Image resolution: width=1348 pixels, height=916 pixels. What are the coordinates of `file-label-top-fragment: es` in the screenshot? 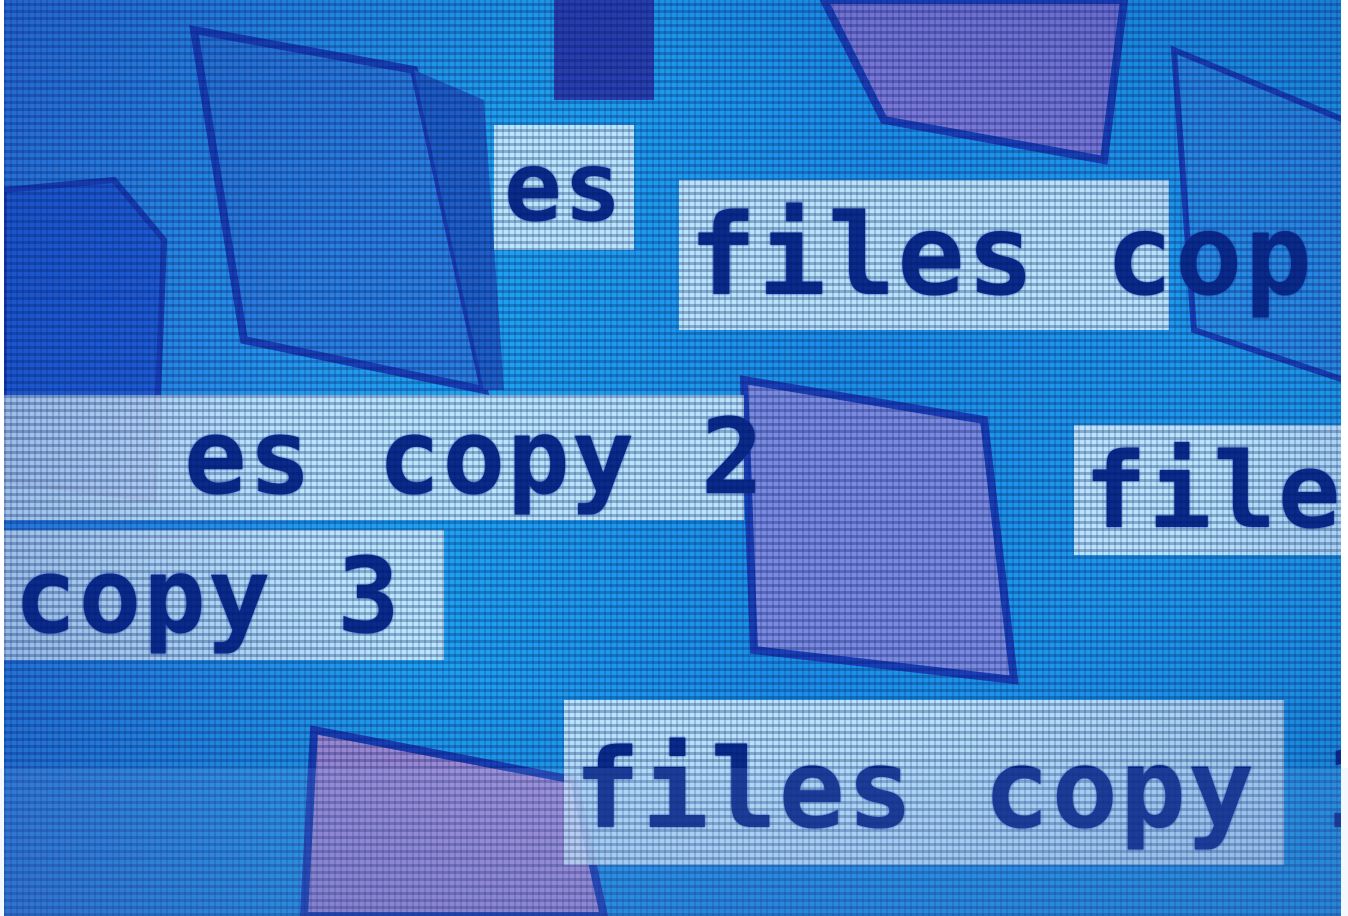 It's located at (564, 187).